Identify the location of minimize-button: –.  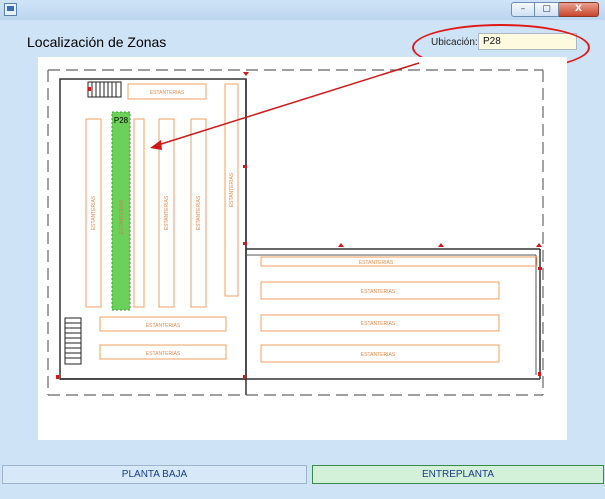
(523, 9).